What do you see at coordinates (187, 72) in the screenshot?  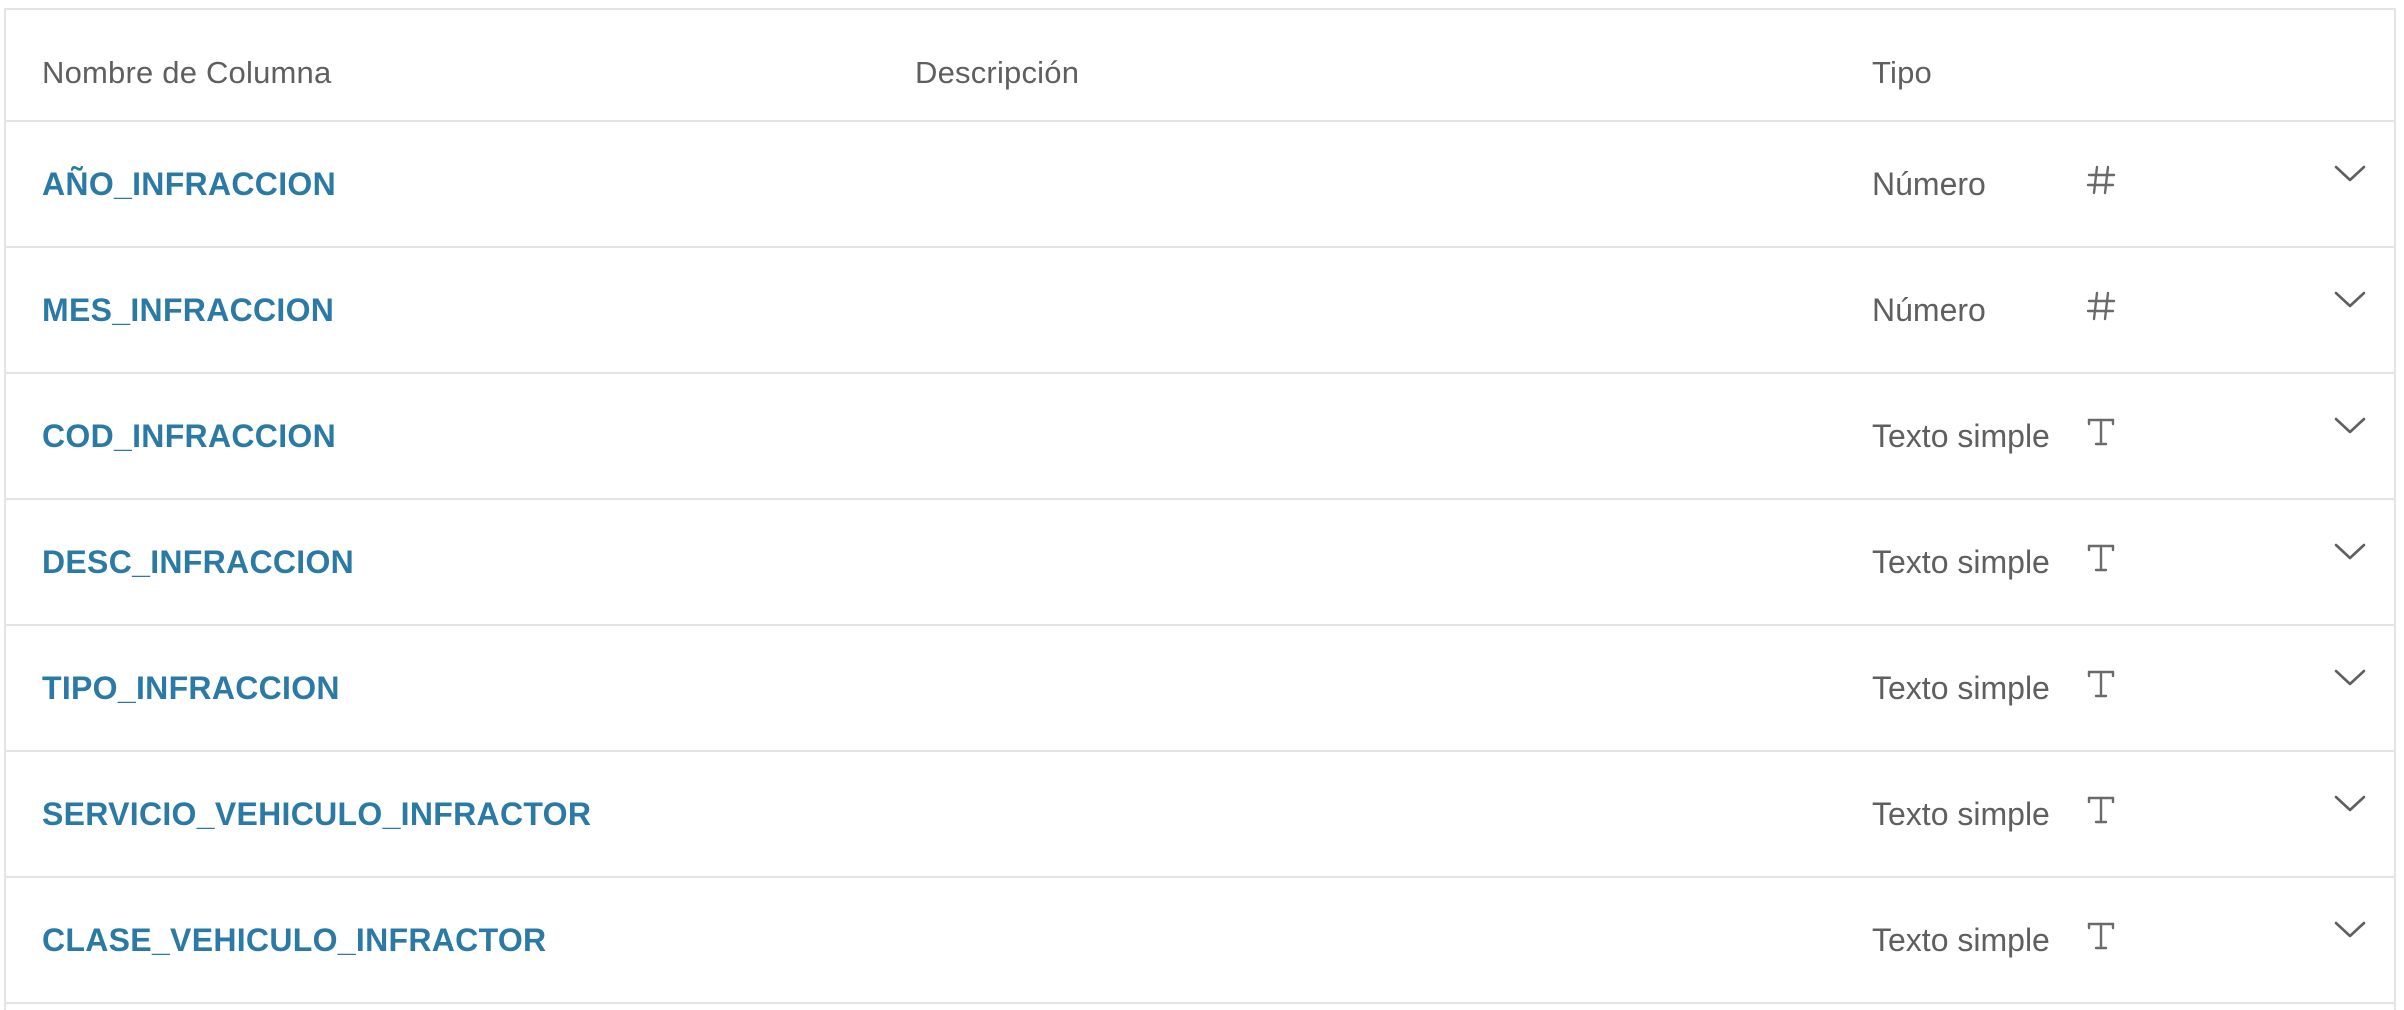 I see `header-column-name: Nombre de Columna` at bounding box center [187, 72].